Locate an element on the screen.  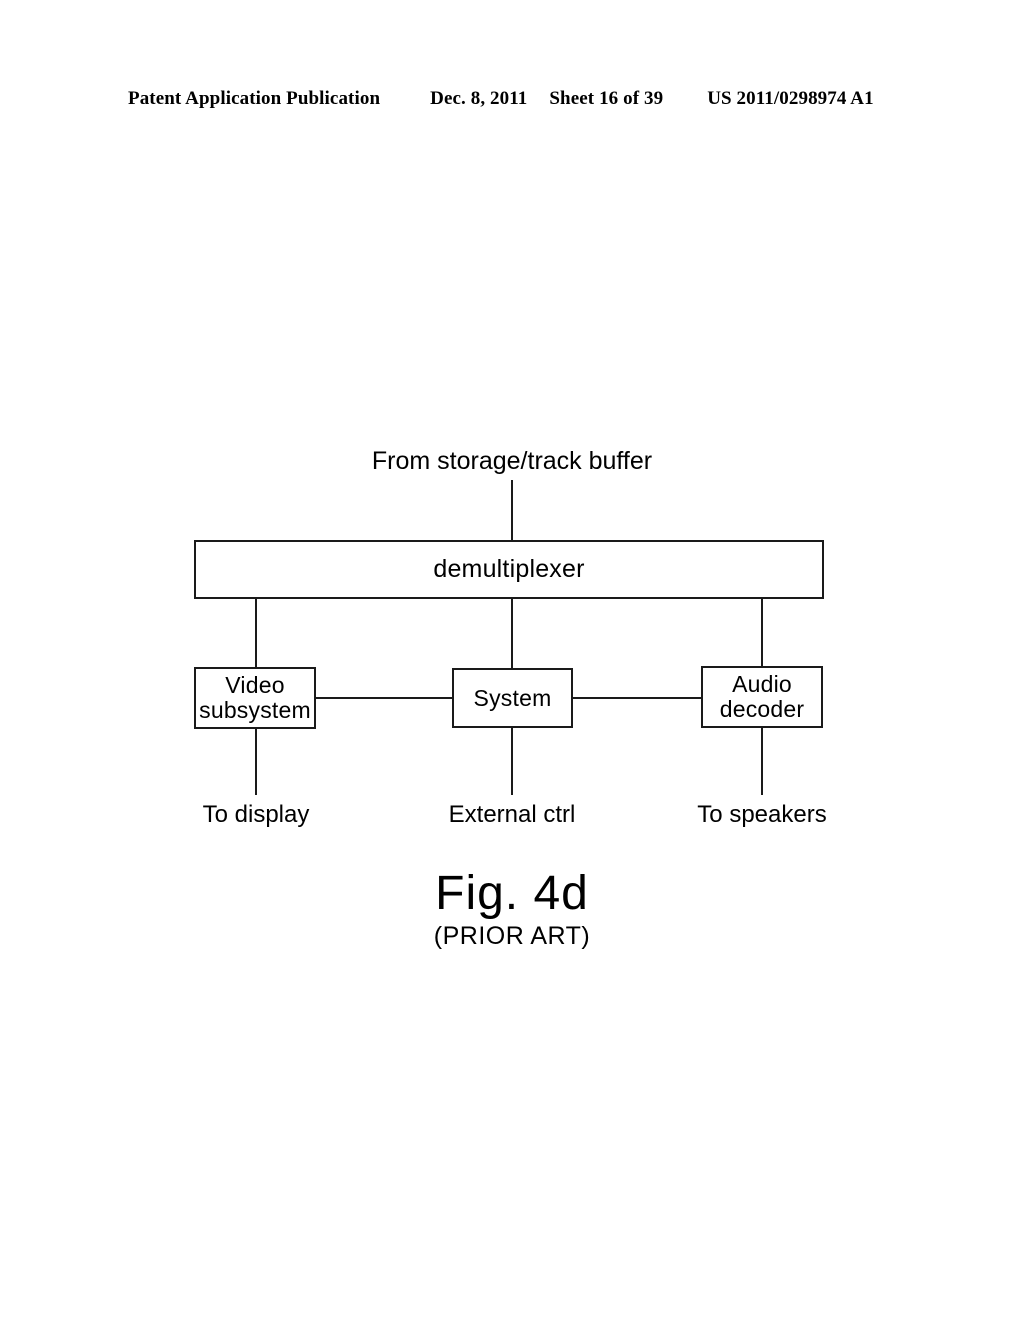
block-demultiplexer-label: demultiplexer is located at coordinates (509, 569).